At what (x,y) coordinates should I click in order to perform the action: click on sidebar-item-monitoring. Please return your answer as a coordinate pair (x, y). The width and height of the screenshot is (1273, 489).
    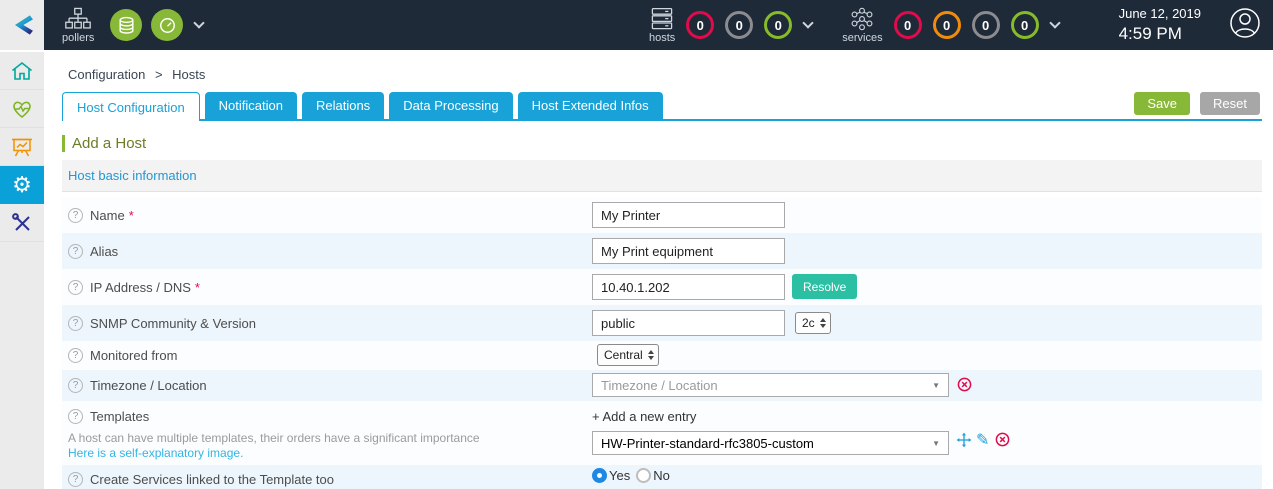
    Looking at the image, I should click on (22, 109).